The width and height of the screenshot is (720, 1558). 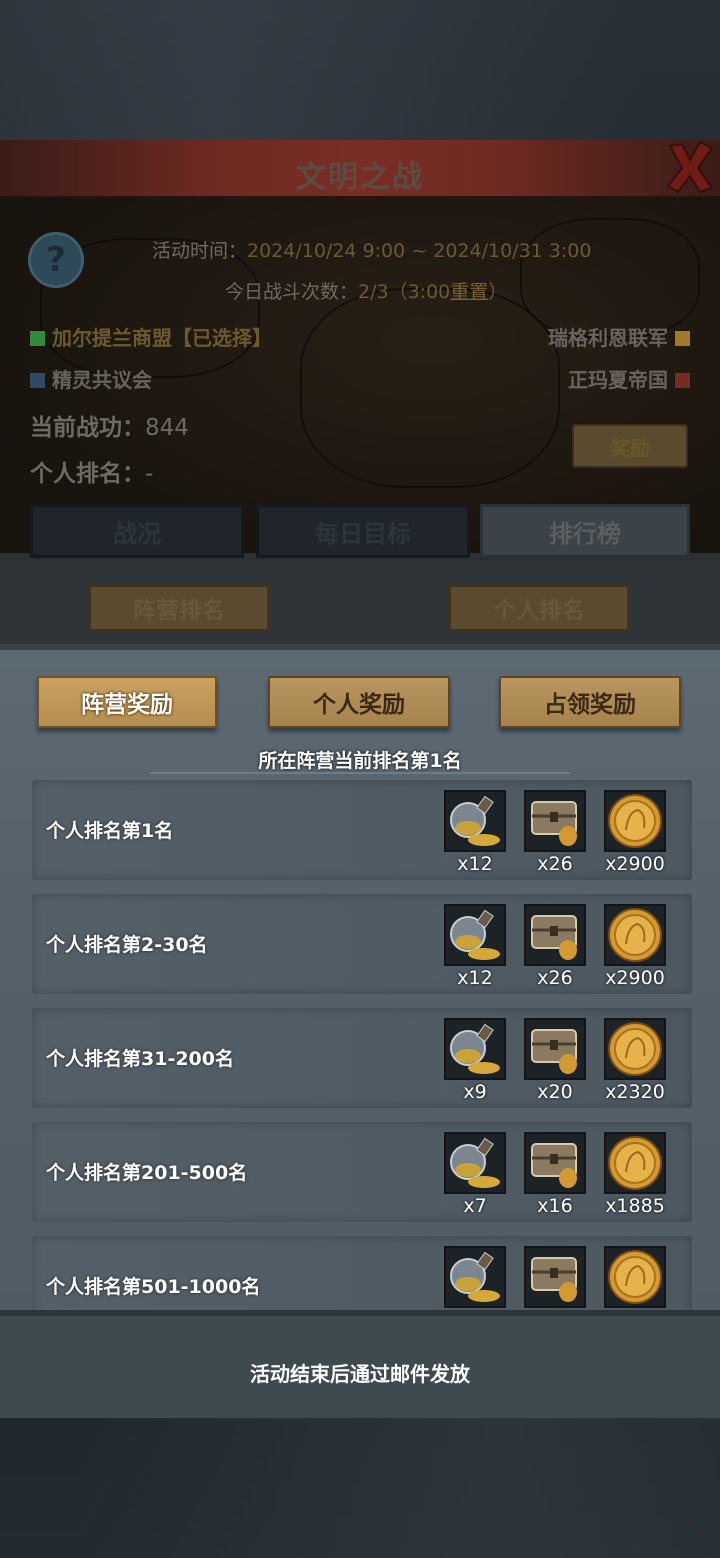 I want to click on reward-row-label: 个人排名第501-1000名, so click(x=153, y=1287).